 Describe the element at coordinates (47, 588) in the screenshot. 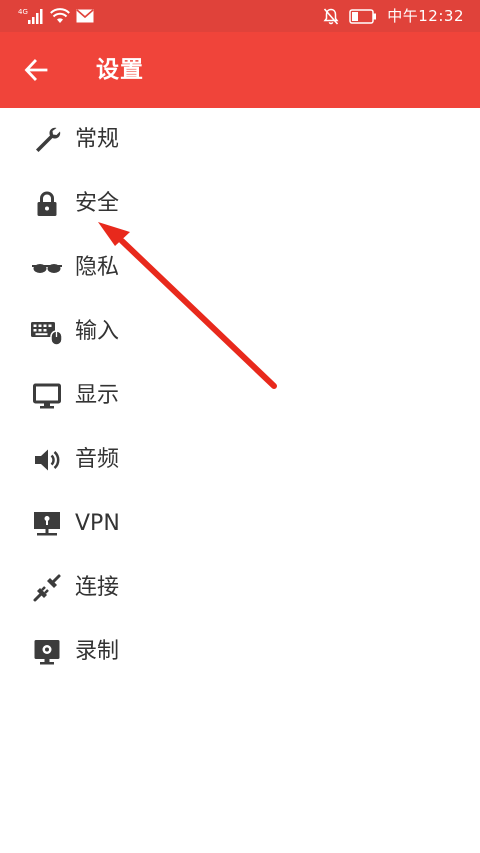

I see `plug-icon` at that location.